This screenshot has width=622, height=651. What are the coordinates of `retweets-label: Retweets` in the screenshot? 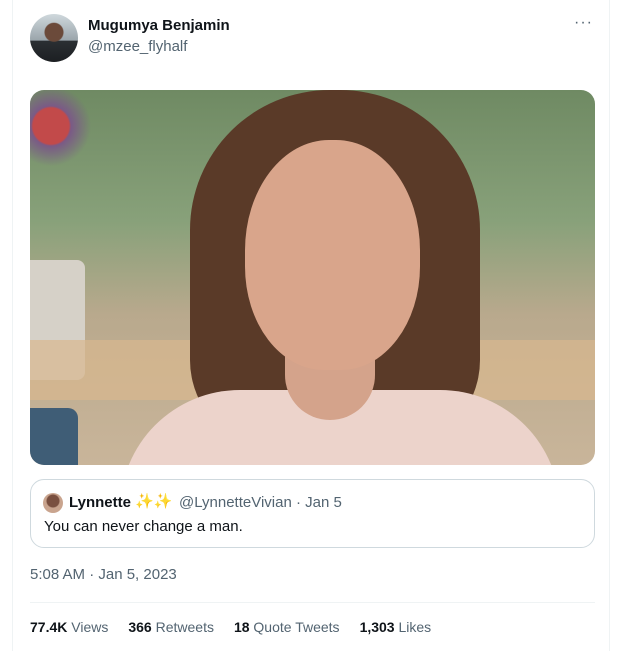 It's located at (184, 627).